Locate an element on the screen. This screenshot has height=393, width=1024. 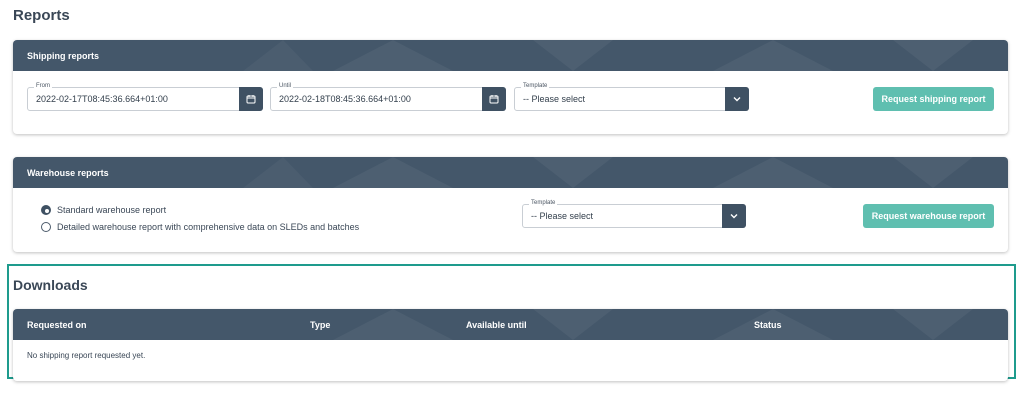
warehouse-template-select: Template -- Please select is located at coordinates (634, 213).